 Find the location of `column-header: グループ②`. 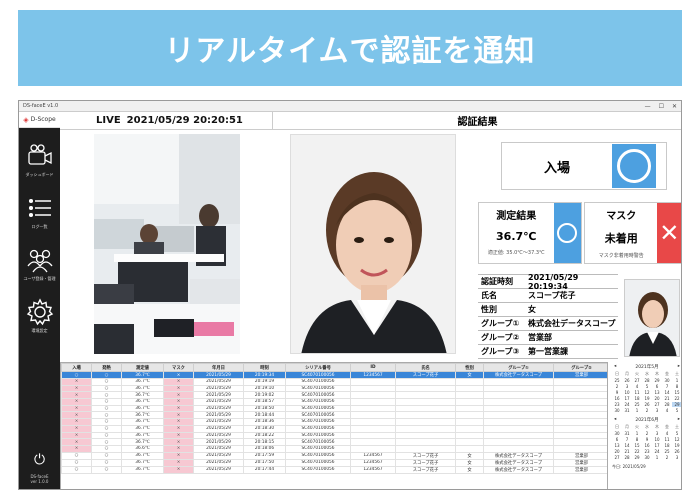

column-header: グループ② is located at coordinates (580, 367).